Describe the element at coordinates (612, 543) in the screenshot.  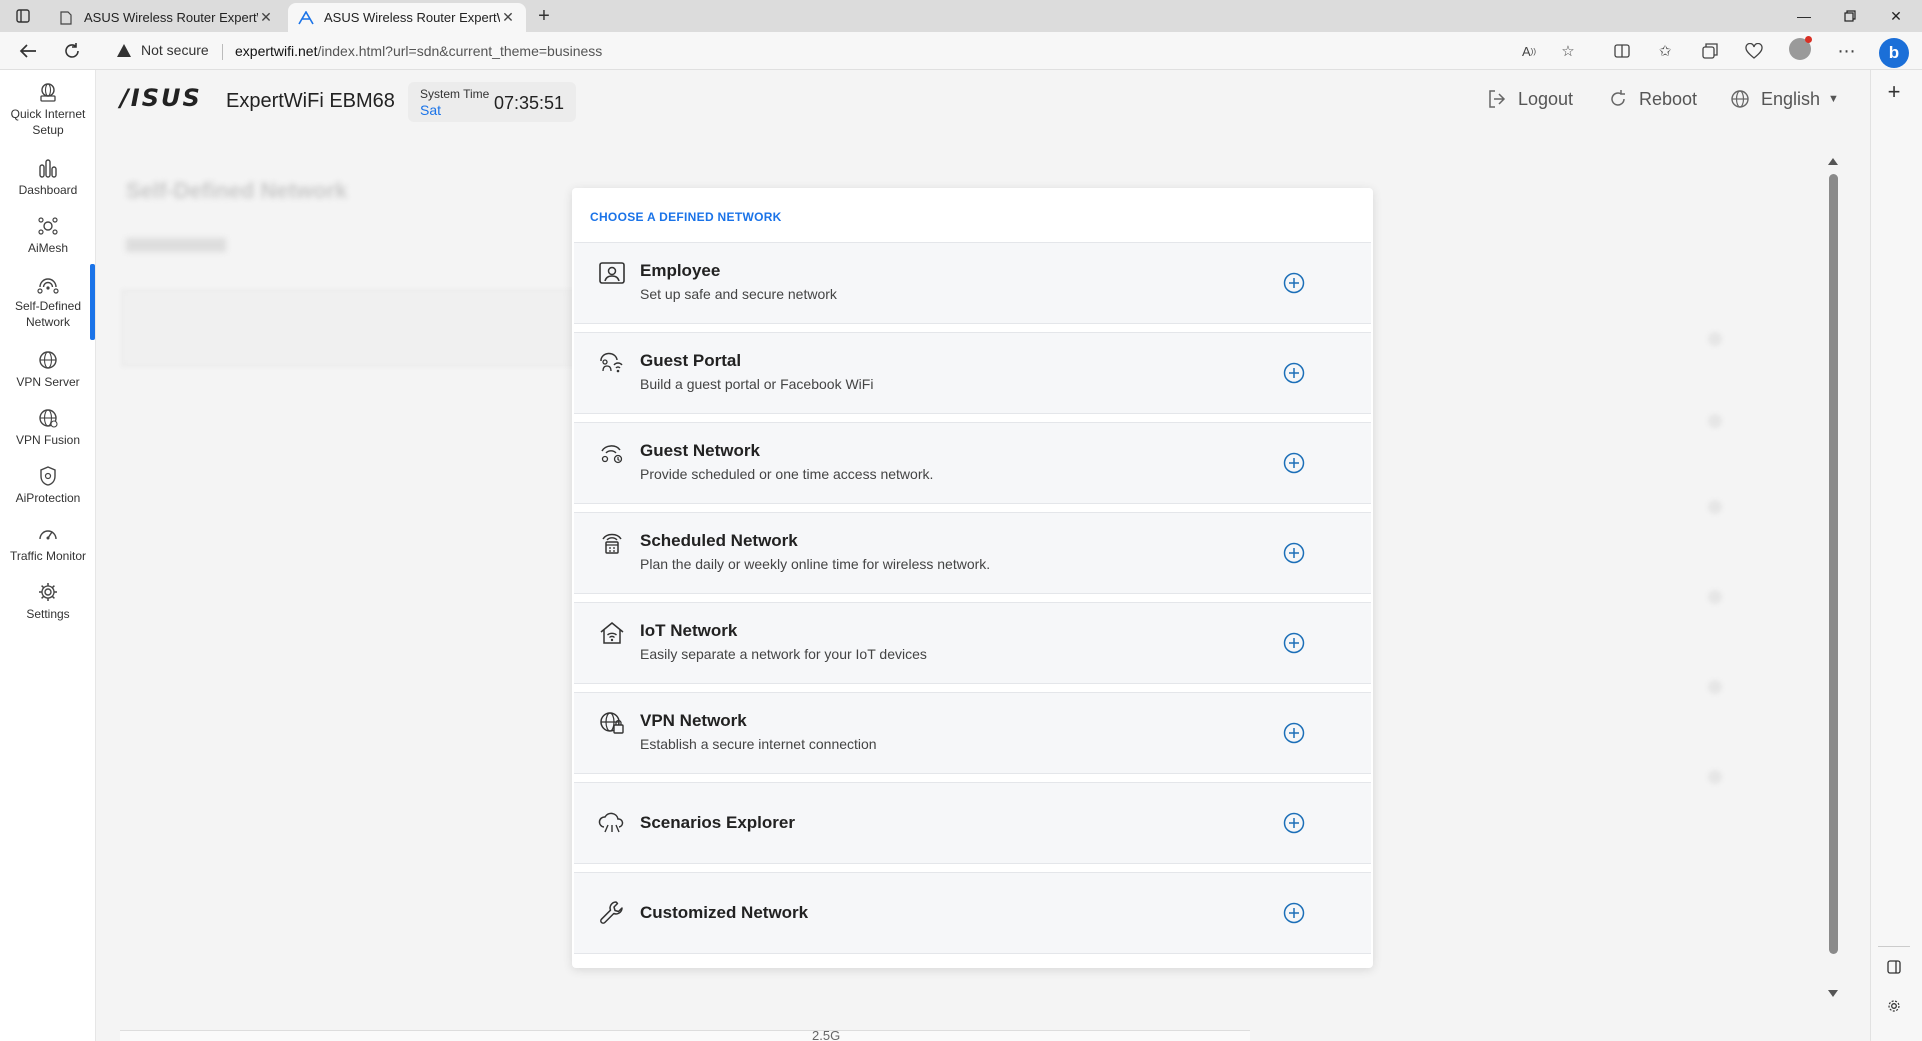
I see `calendar-wifi-icon` at that location.